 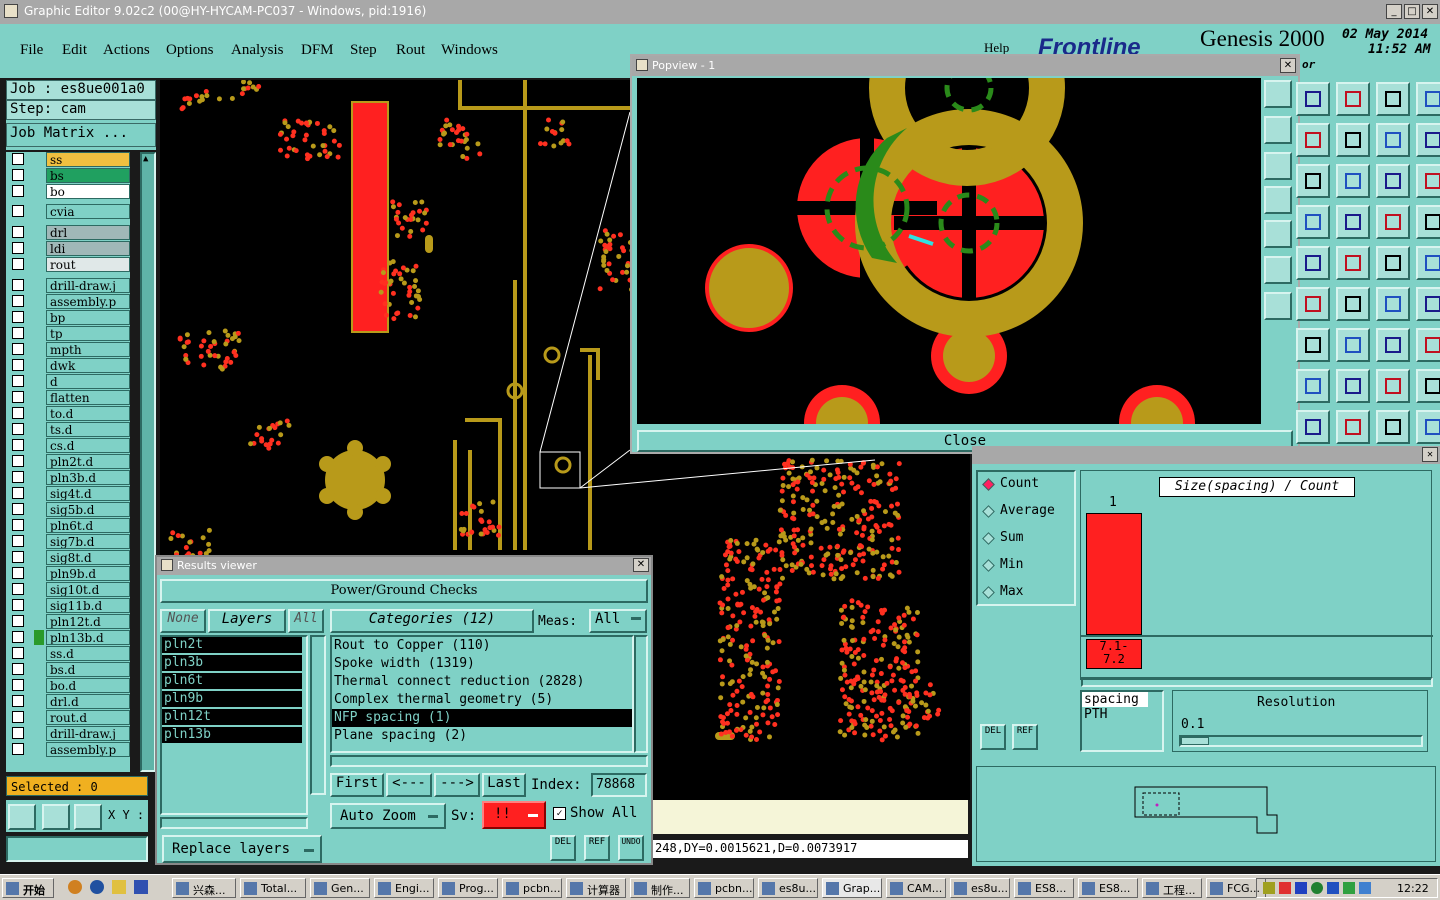 I want to click on layer-results-hscroll, so click(x=234, y=823).